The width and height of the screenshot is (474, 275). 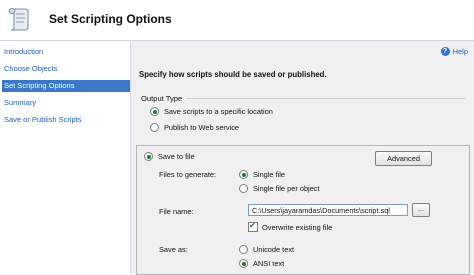 I want to click on sidebar-item-introduction: Introduction, so click(x=66, y=52).